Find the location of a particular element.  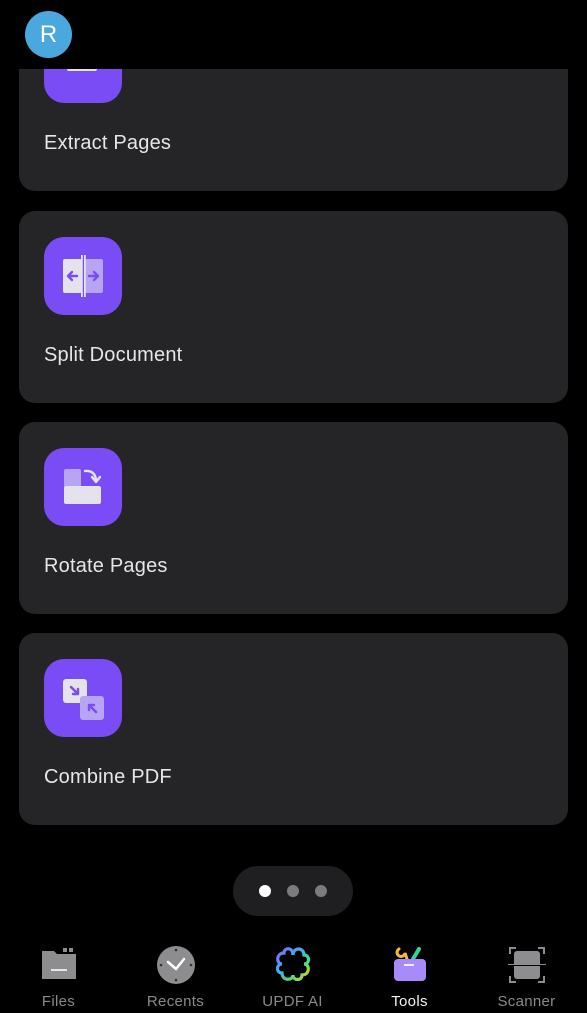

tab-label: Scanner is located at coordinates (526, 1001).